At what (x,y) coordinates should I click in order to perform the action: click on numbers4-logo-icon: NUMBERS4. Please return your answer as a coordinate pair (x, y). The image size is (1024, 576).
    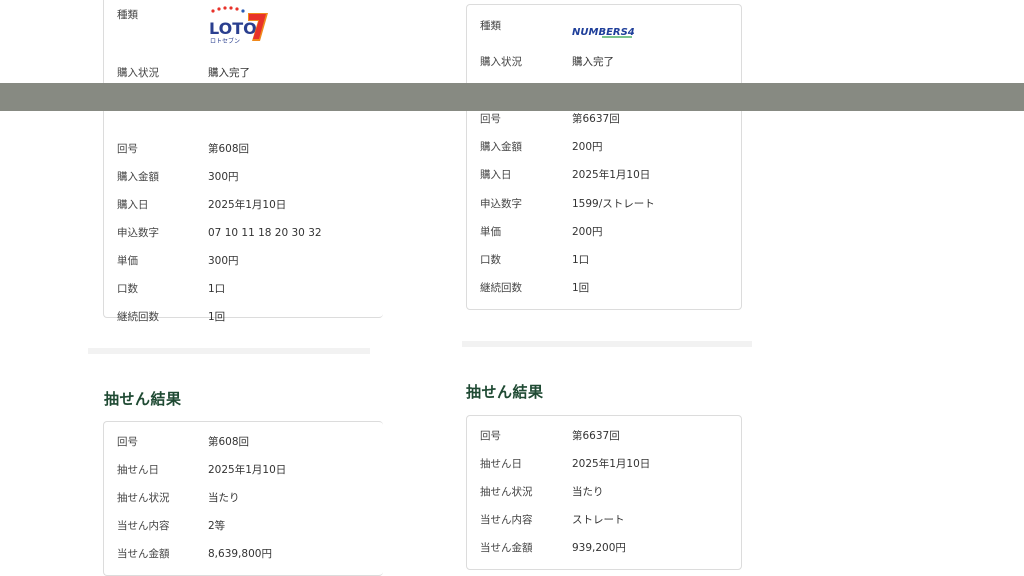
    Looking at the image, I should click on (603, 32).